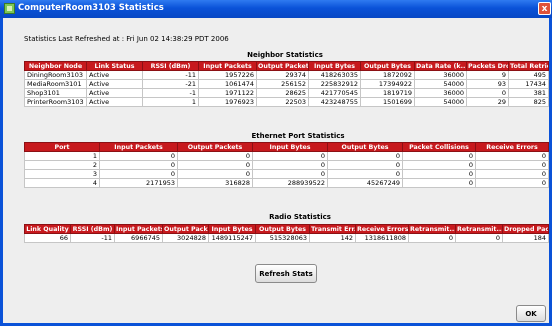 This screenshot has height=326, width=552. I want to click on table-cell: 256152, so click(282, 84).